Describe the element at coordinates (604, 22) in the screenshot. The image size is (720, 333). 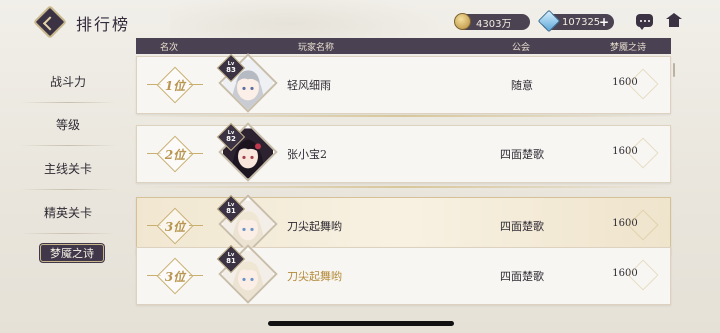
I see `plus-icon: +` at that location.